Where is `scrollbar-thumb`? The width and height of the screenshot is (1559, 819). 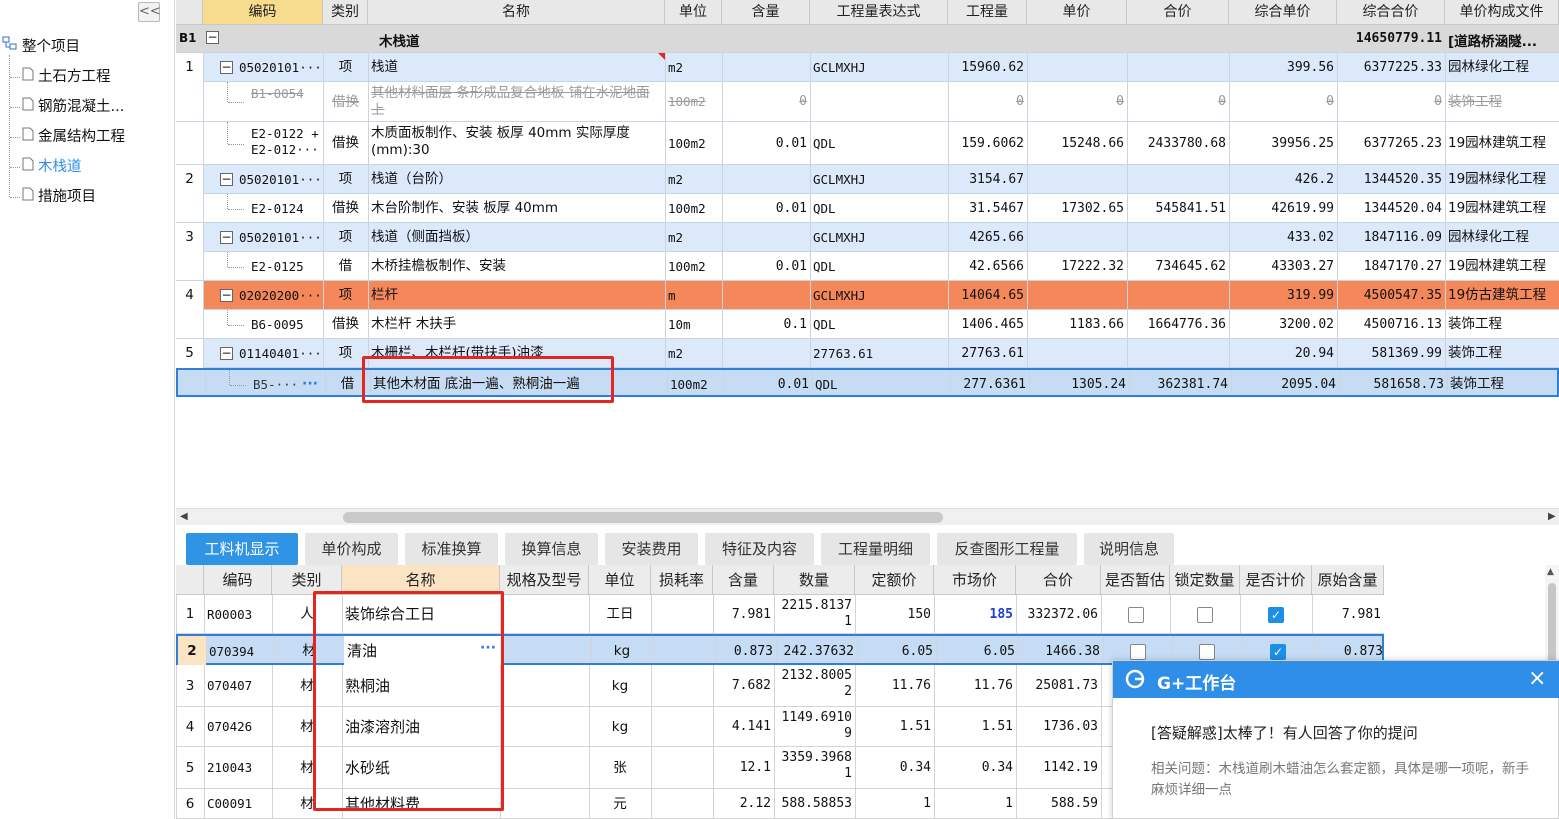
scrollbar-thumb is located at coordinates (643, 517).